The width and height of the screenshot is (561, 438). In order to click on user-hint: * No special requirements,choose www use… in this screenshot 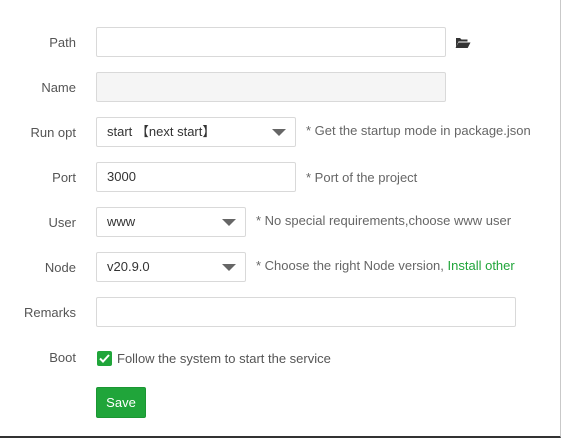, I will do `click(384, 220)`.